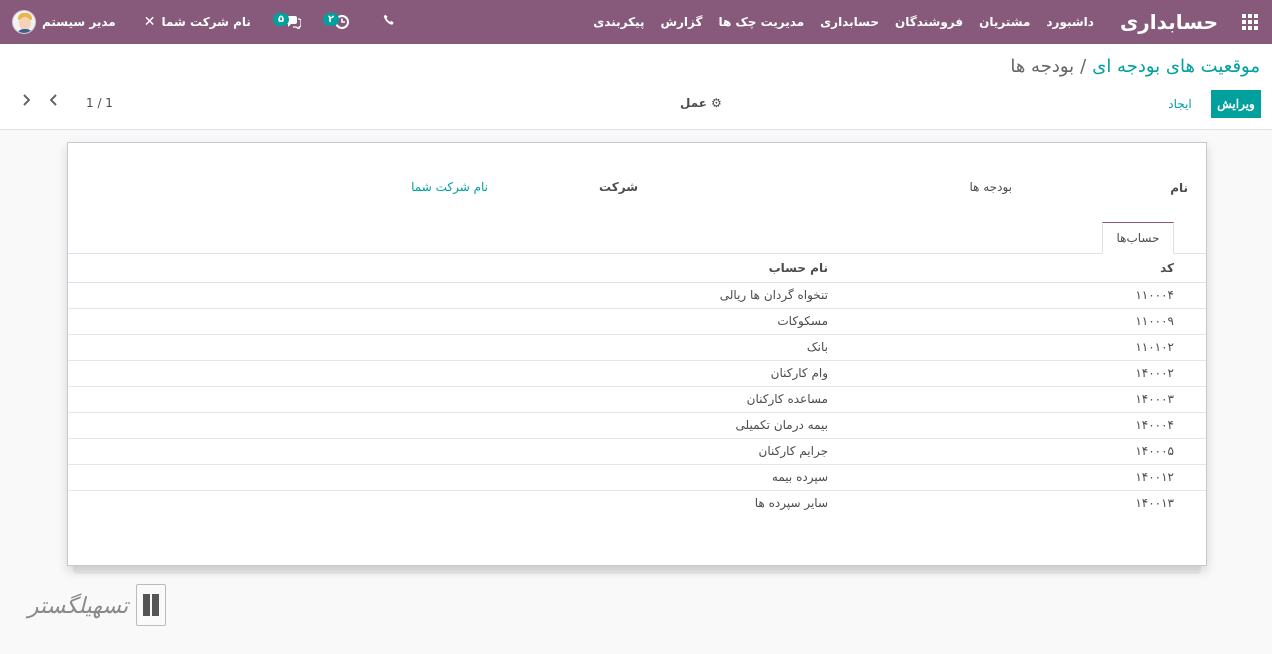 This screenshot has height=654, width=1272. I want to click on company-switcher: ✕ نام شرکت شما, so click(197, 22).